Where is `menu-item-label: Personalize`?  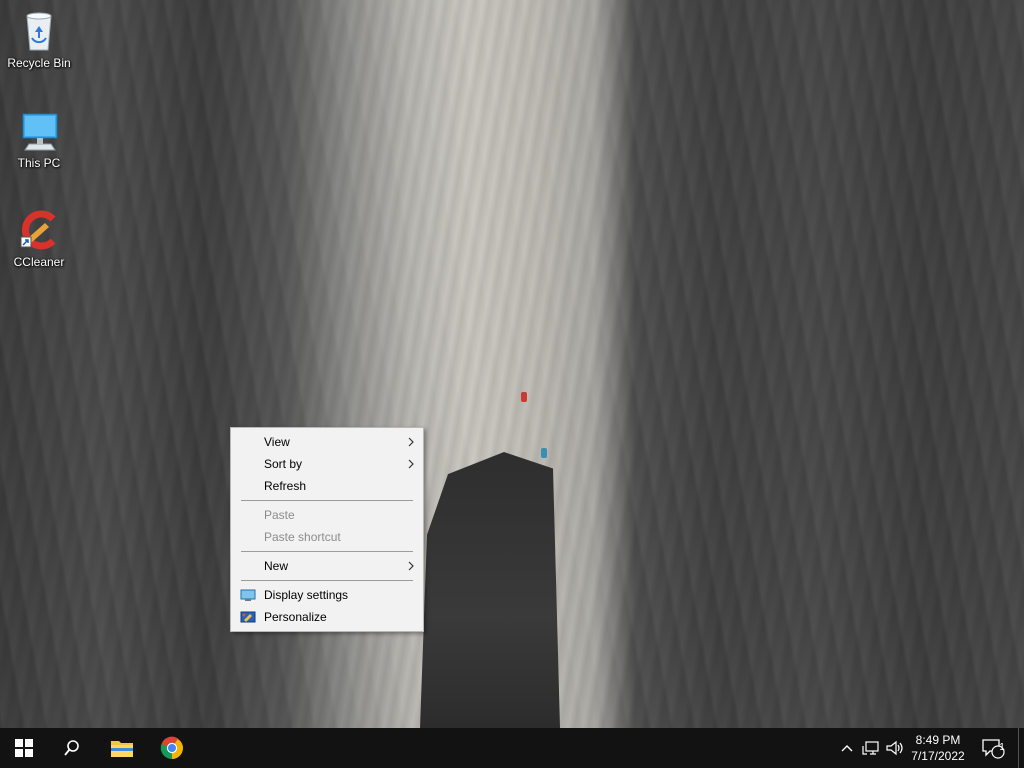
menu-item-label: Personalize is located at coordinates (295, 617).